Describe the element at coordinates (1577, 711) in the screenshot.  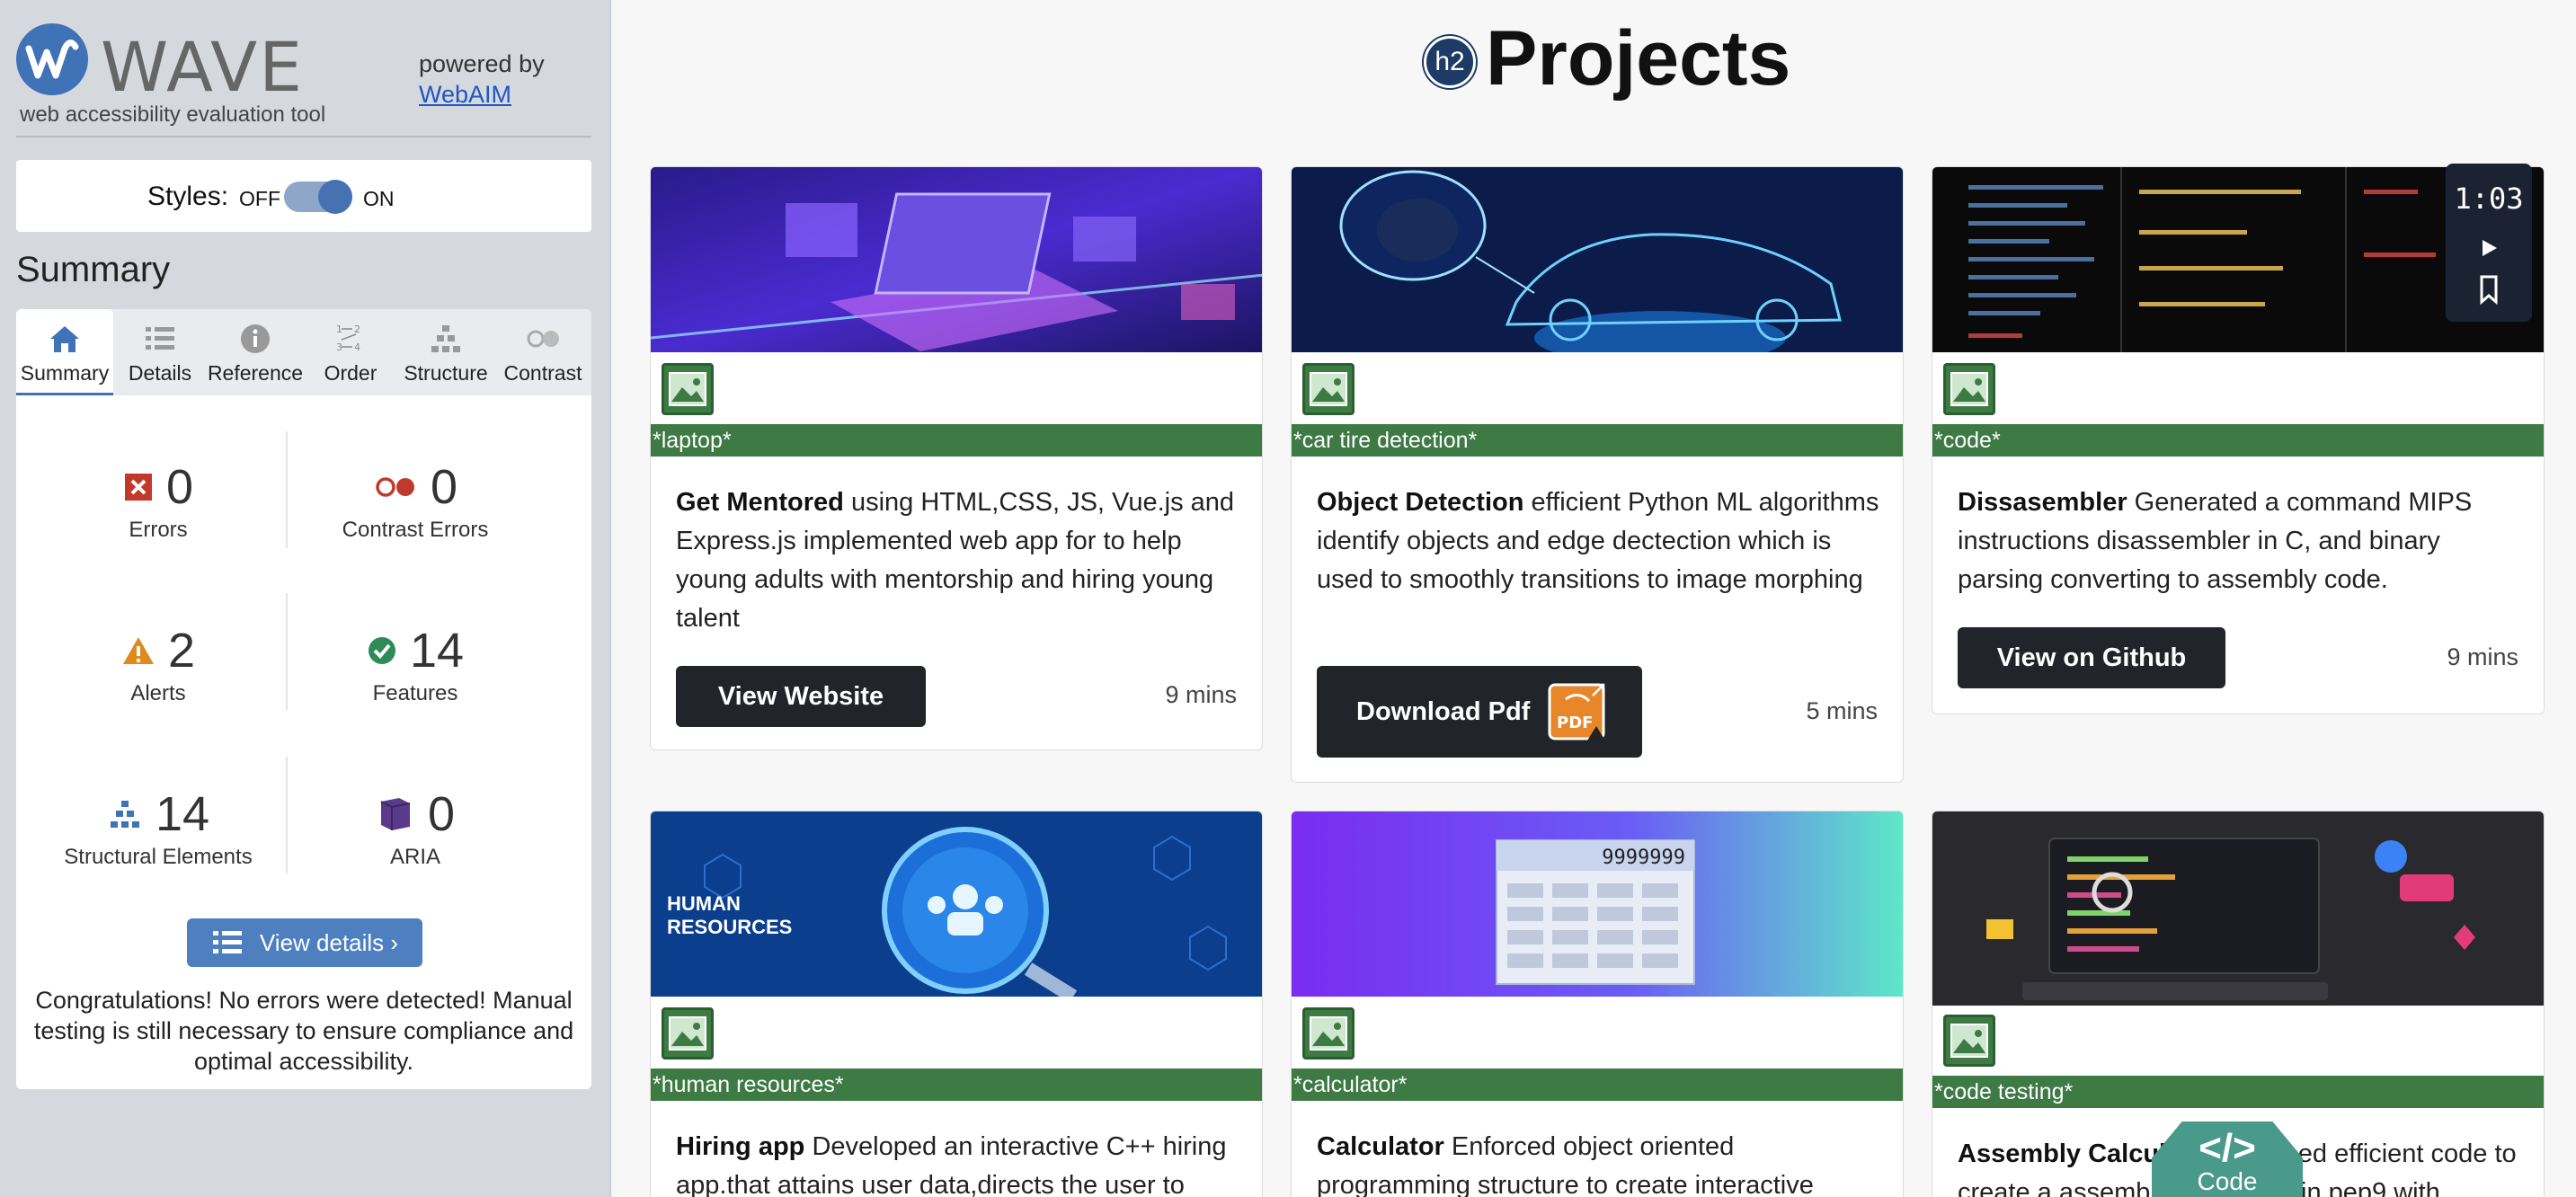
I see `pdf-alert-icon: PDF` at that location.